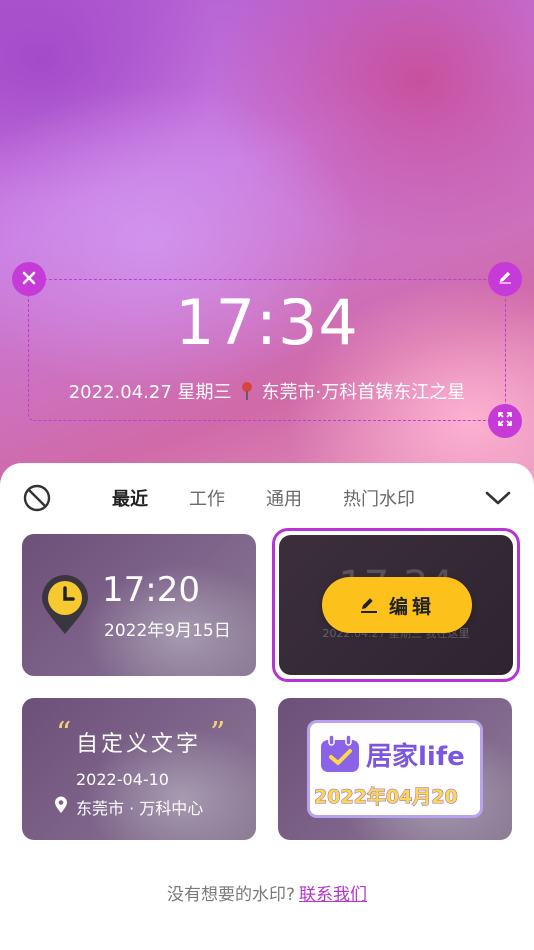 Image resolution: width=534 pixels, height=950 pixels. I want to click on tab-general: 通用, so click(284, 498).